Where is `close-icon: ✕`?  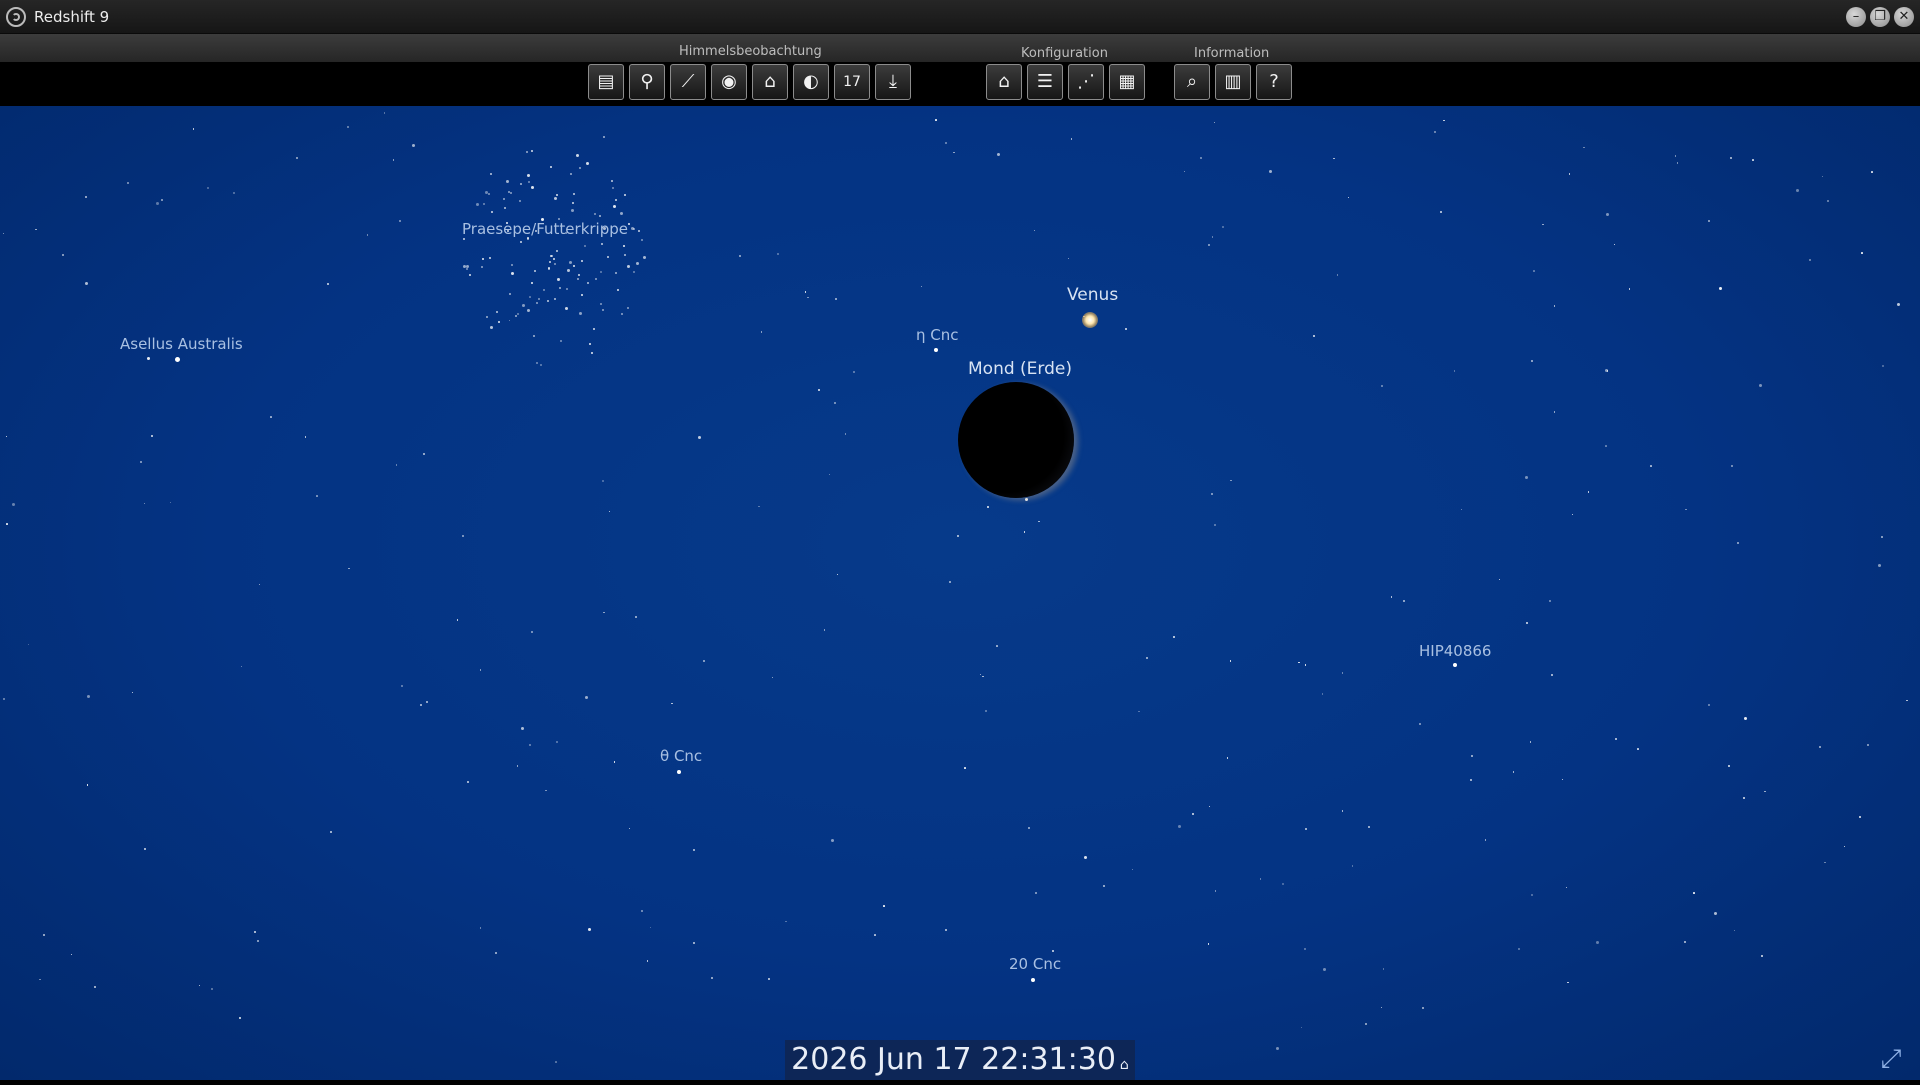 close-icon: ✕ is located at coordinates (1904, 17).